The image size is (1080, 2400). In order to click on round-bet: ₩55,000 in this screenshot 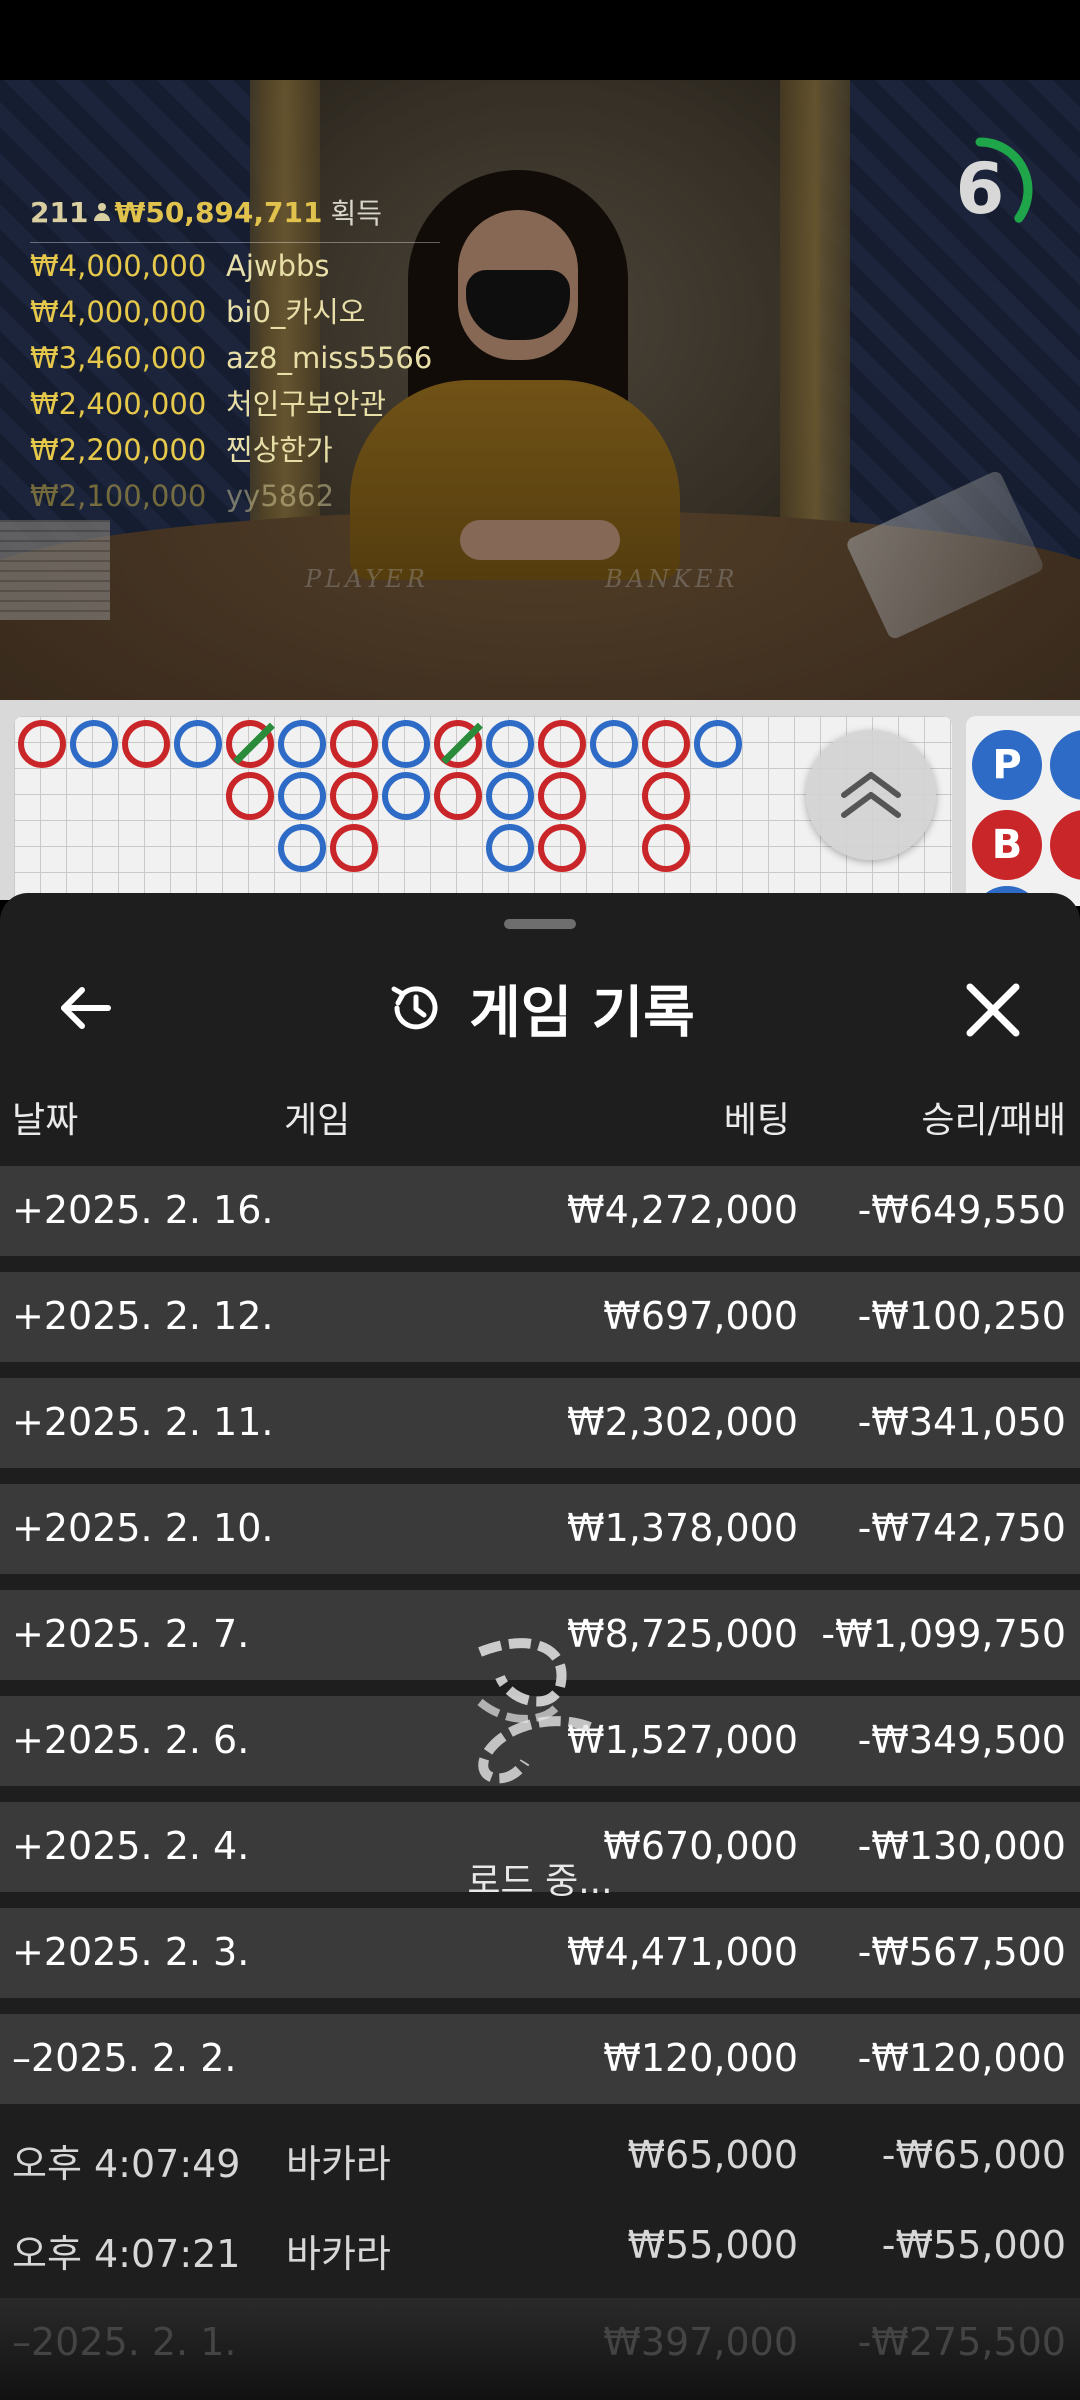, I will do `click(712, 2245)`.